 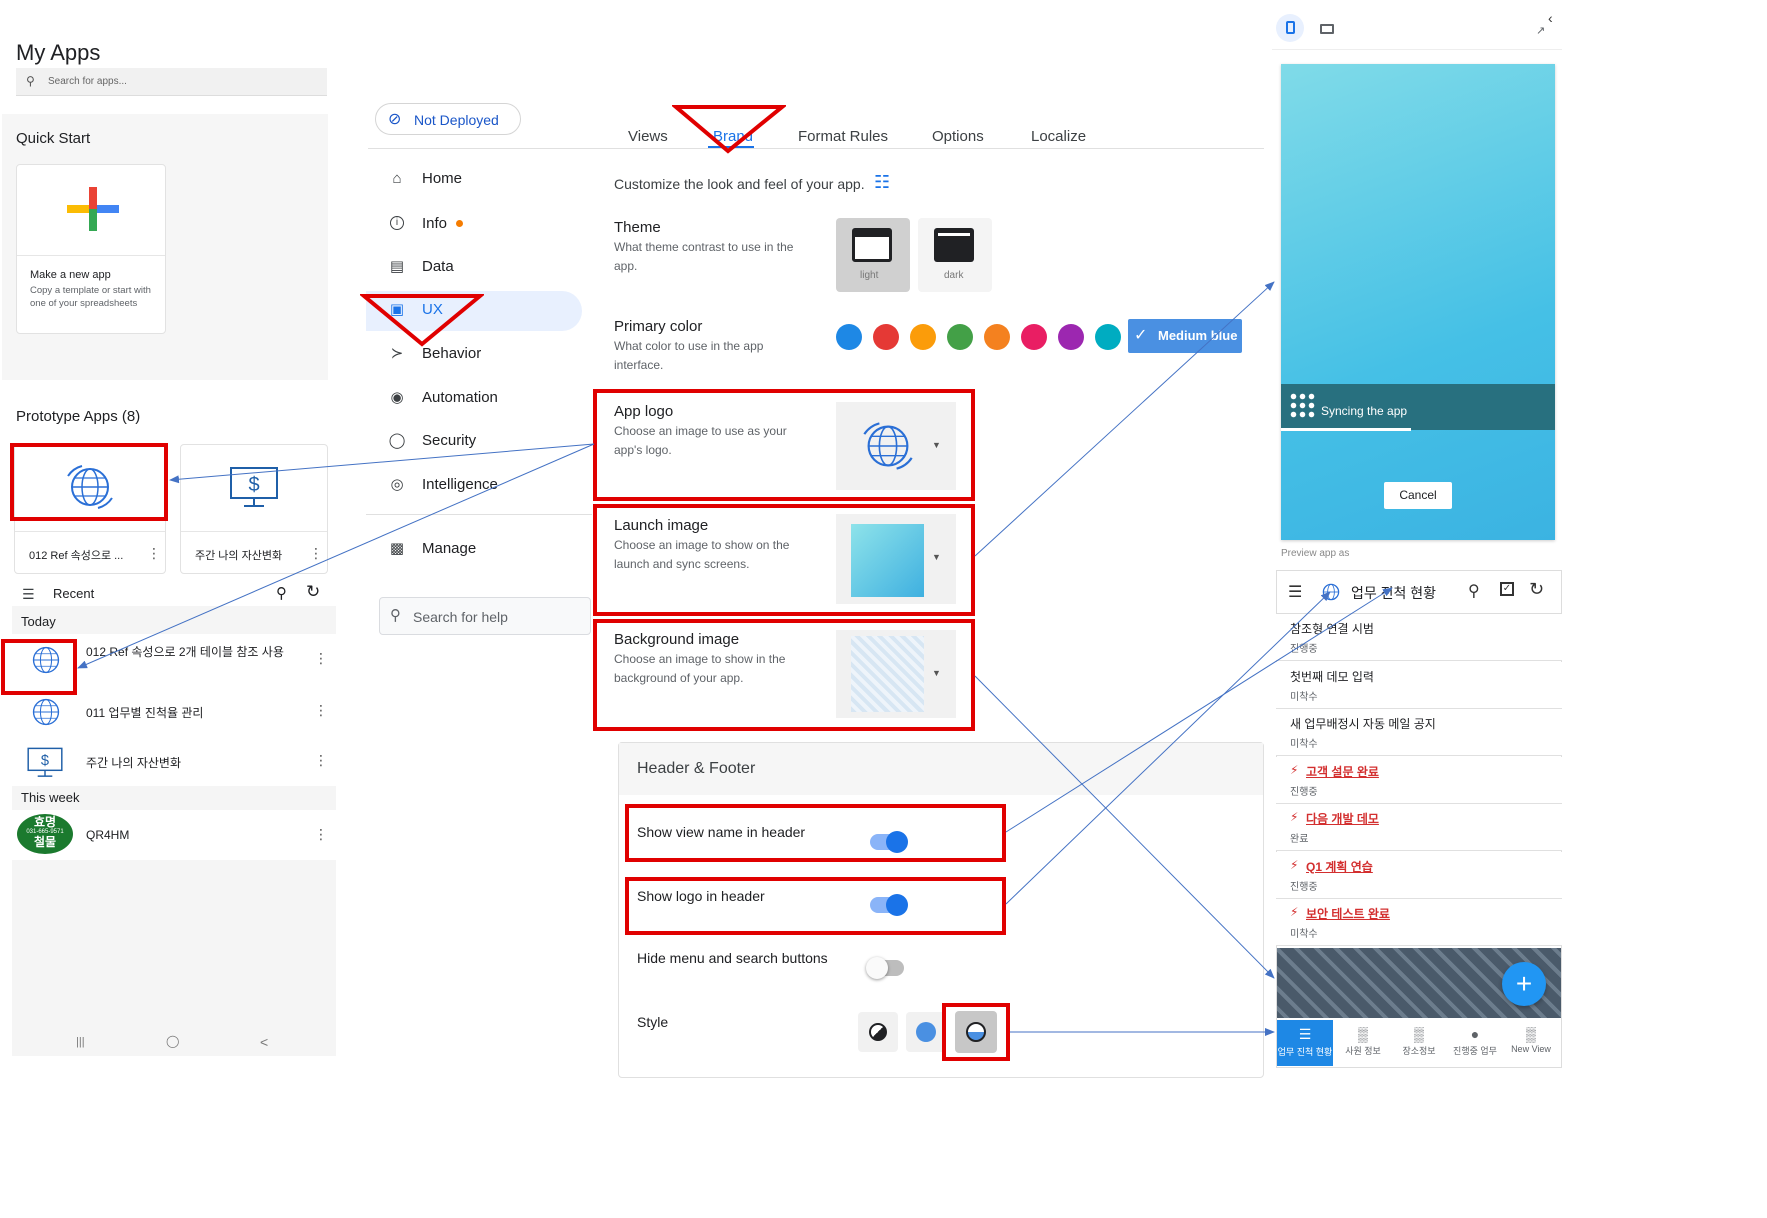 What do you see at coordinates (1531, 1042) in the screenshot?
I see `bottom-nav-item: ▒ New View` at bounding box center [1531, 1042].